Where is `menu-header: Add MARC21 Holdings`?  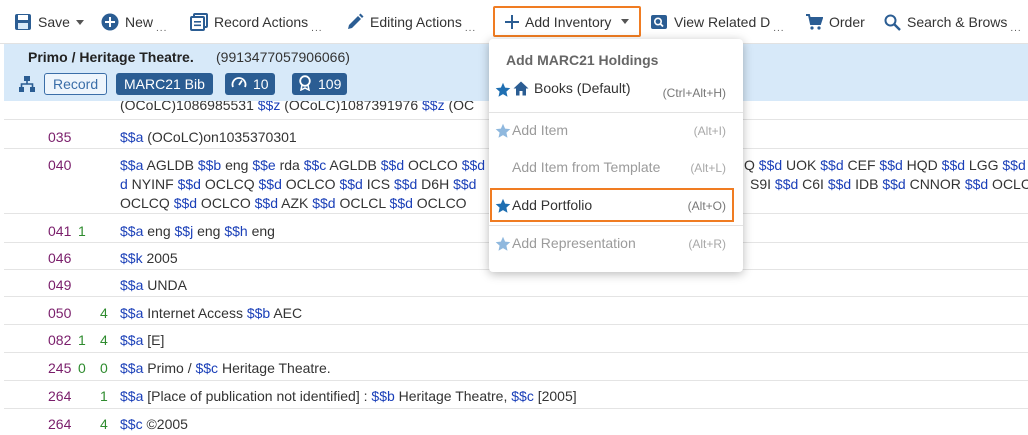
menu-header: Add MARC21 Holdings is located at coordinates (582, 60).